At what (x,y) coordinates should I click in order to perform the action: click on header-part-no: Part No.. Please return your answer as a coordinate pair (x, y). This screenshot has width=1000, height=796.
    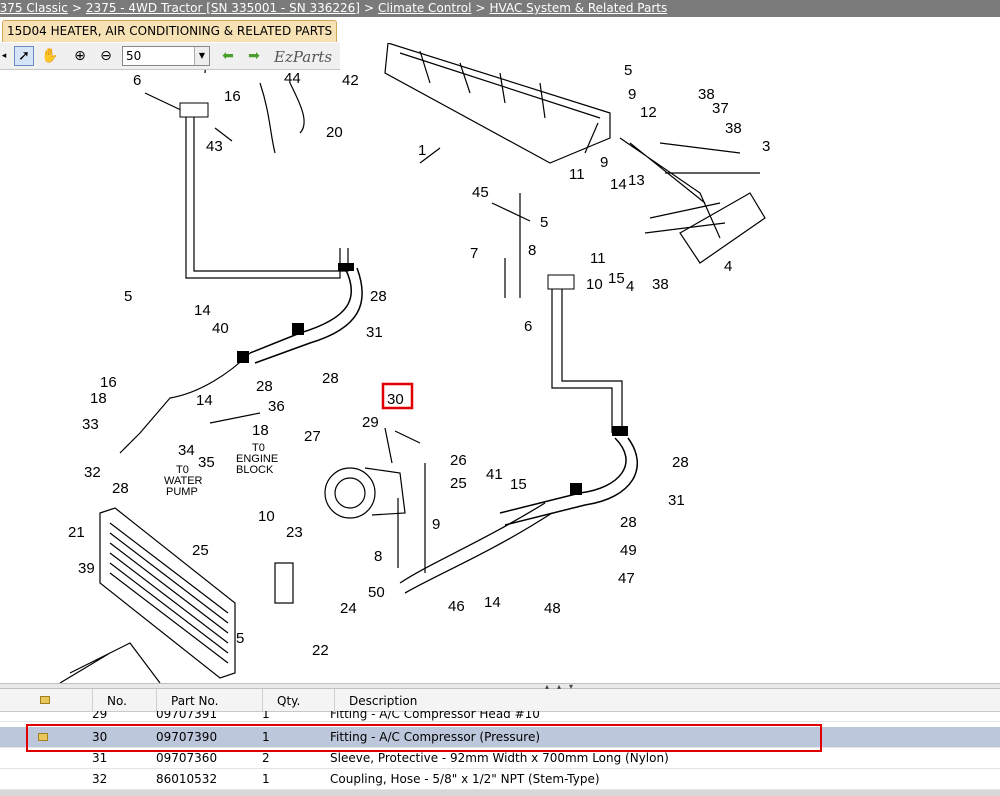
    Looking at the image, I should click on (209, 700).